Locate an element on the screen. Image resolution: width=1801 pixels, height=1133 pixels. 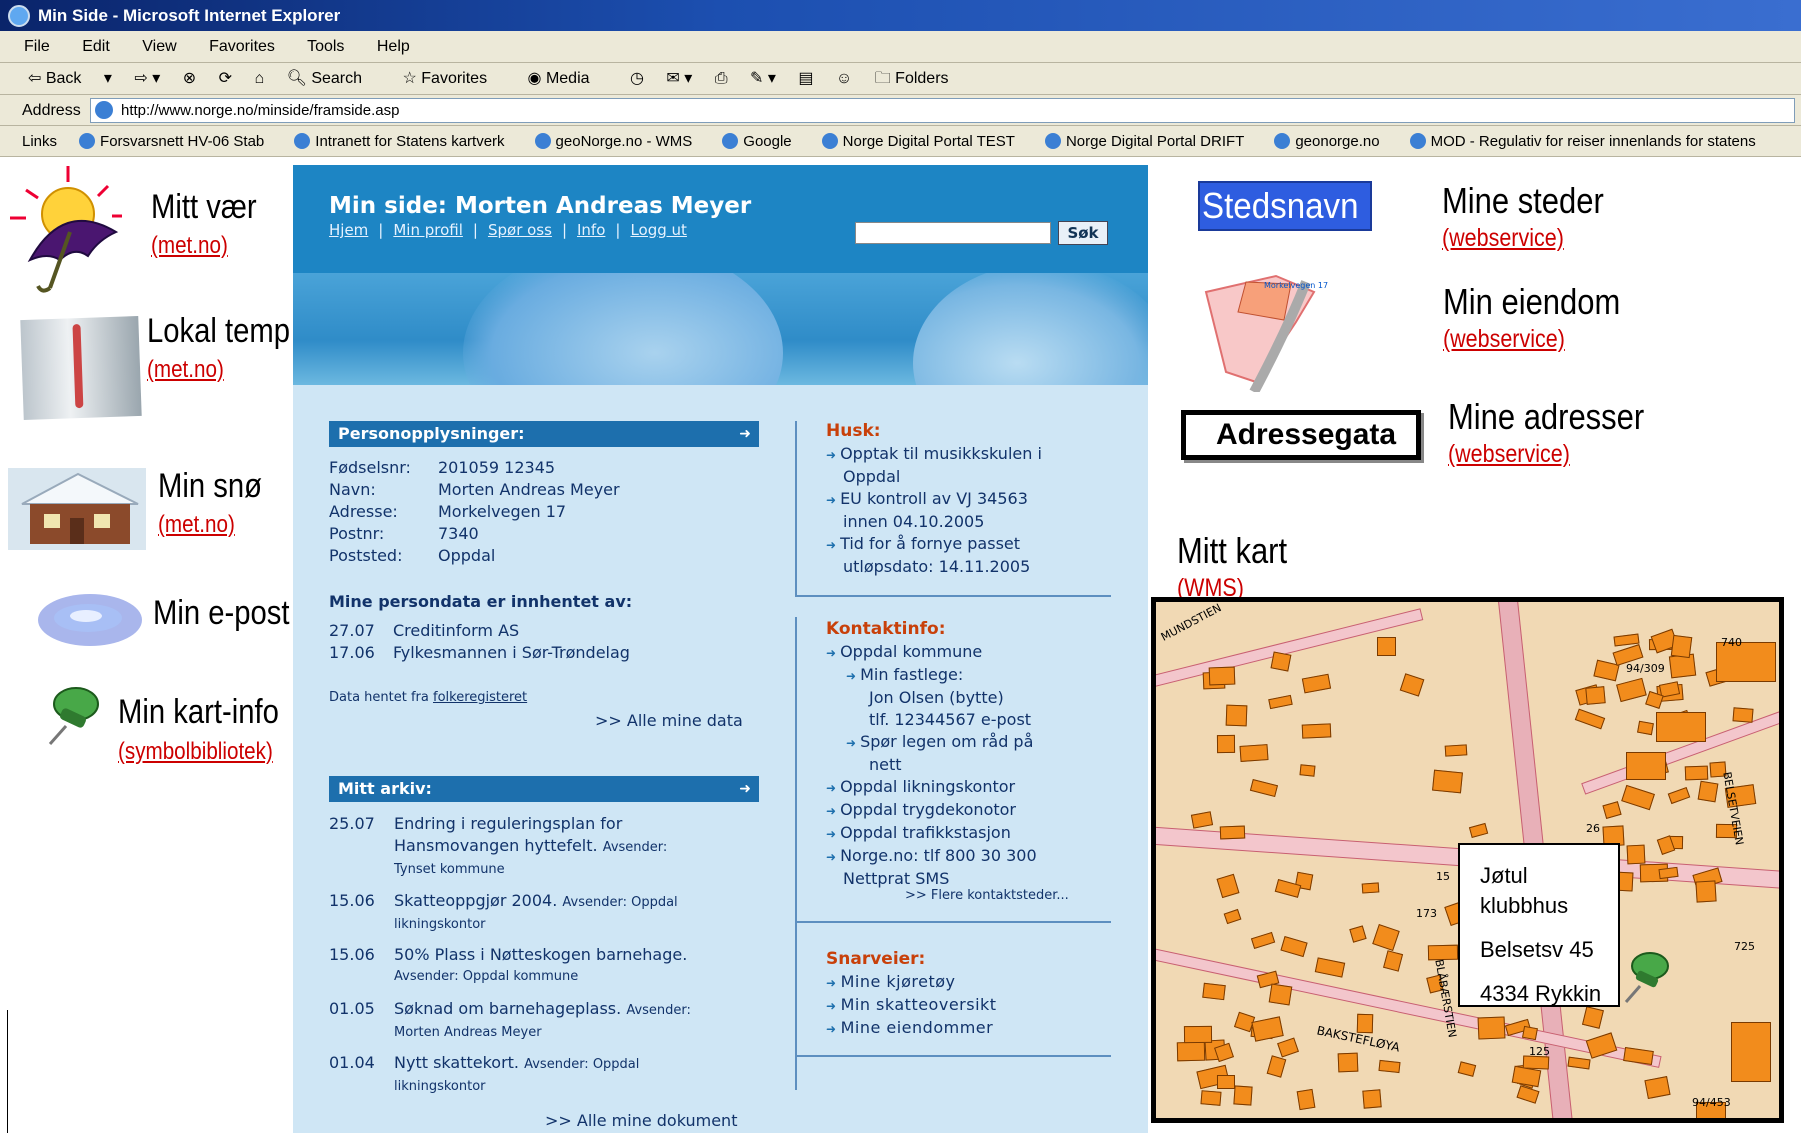
property-title: Min eiendom is located at coordinates (1532, 301).